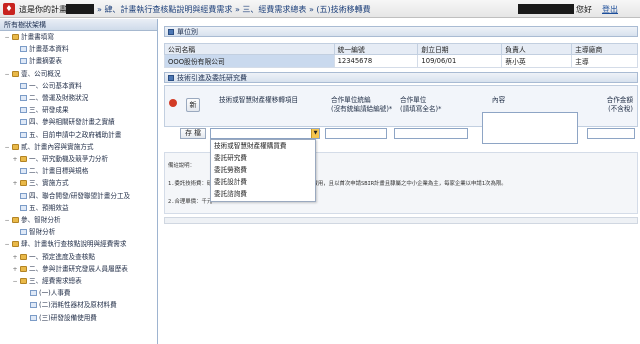  Describe the element at coordinates (72, 122) in the screenshot. I see `tree-item-label: 四、參與相關研發計畫之實績` at that location.